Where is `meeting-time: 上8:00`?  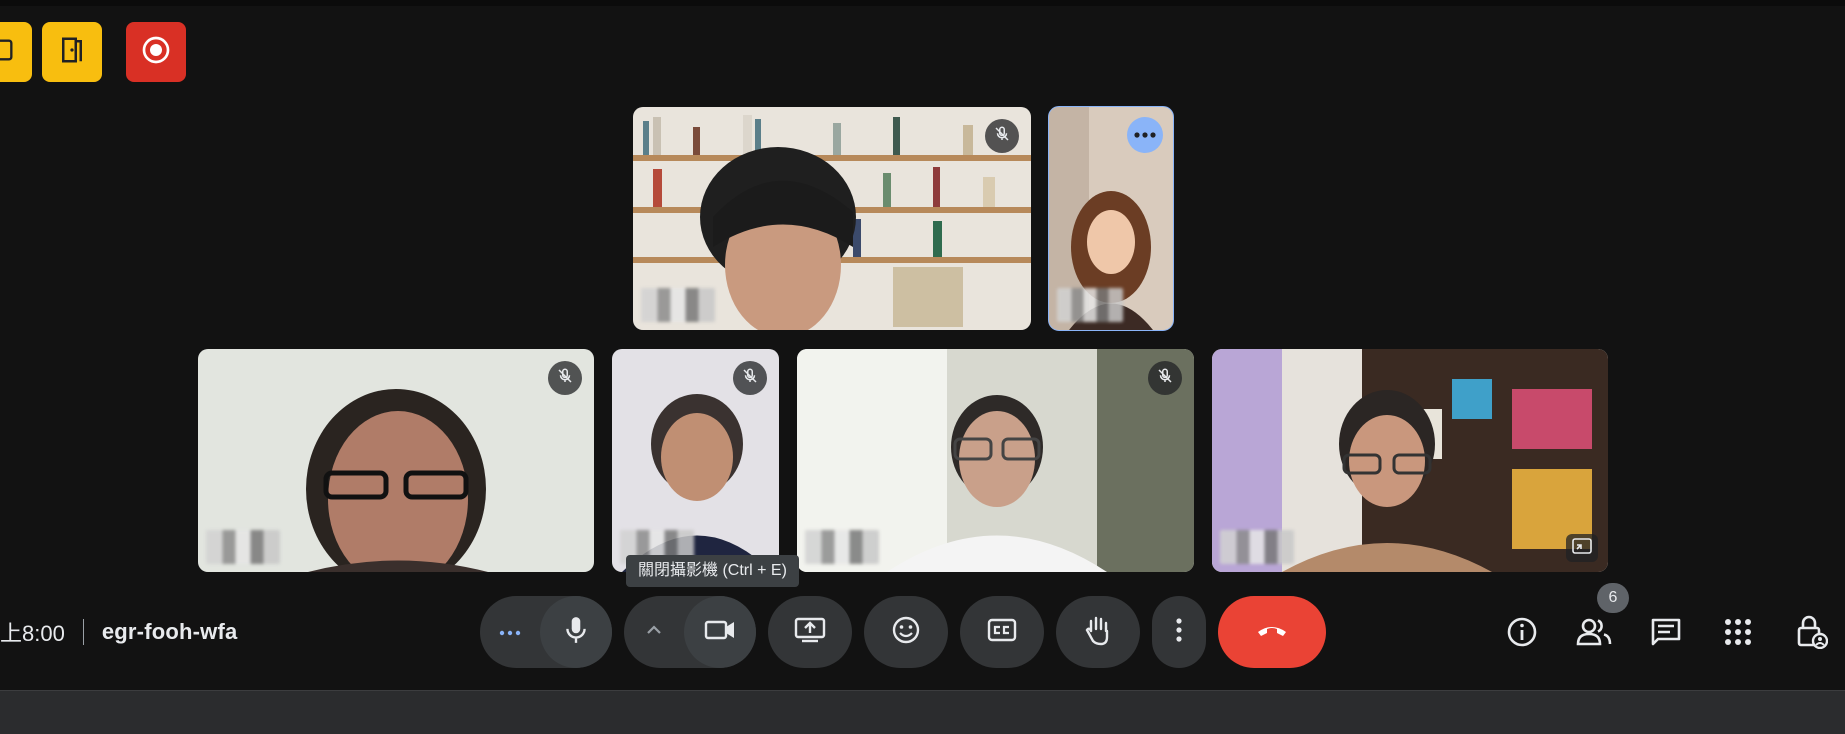
meeting-time: 上8:00 is located at coordinates (32, 633).